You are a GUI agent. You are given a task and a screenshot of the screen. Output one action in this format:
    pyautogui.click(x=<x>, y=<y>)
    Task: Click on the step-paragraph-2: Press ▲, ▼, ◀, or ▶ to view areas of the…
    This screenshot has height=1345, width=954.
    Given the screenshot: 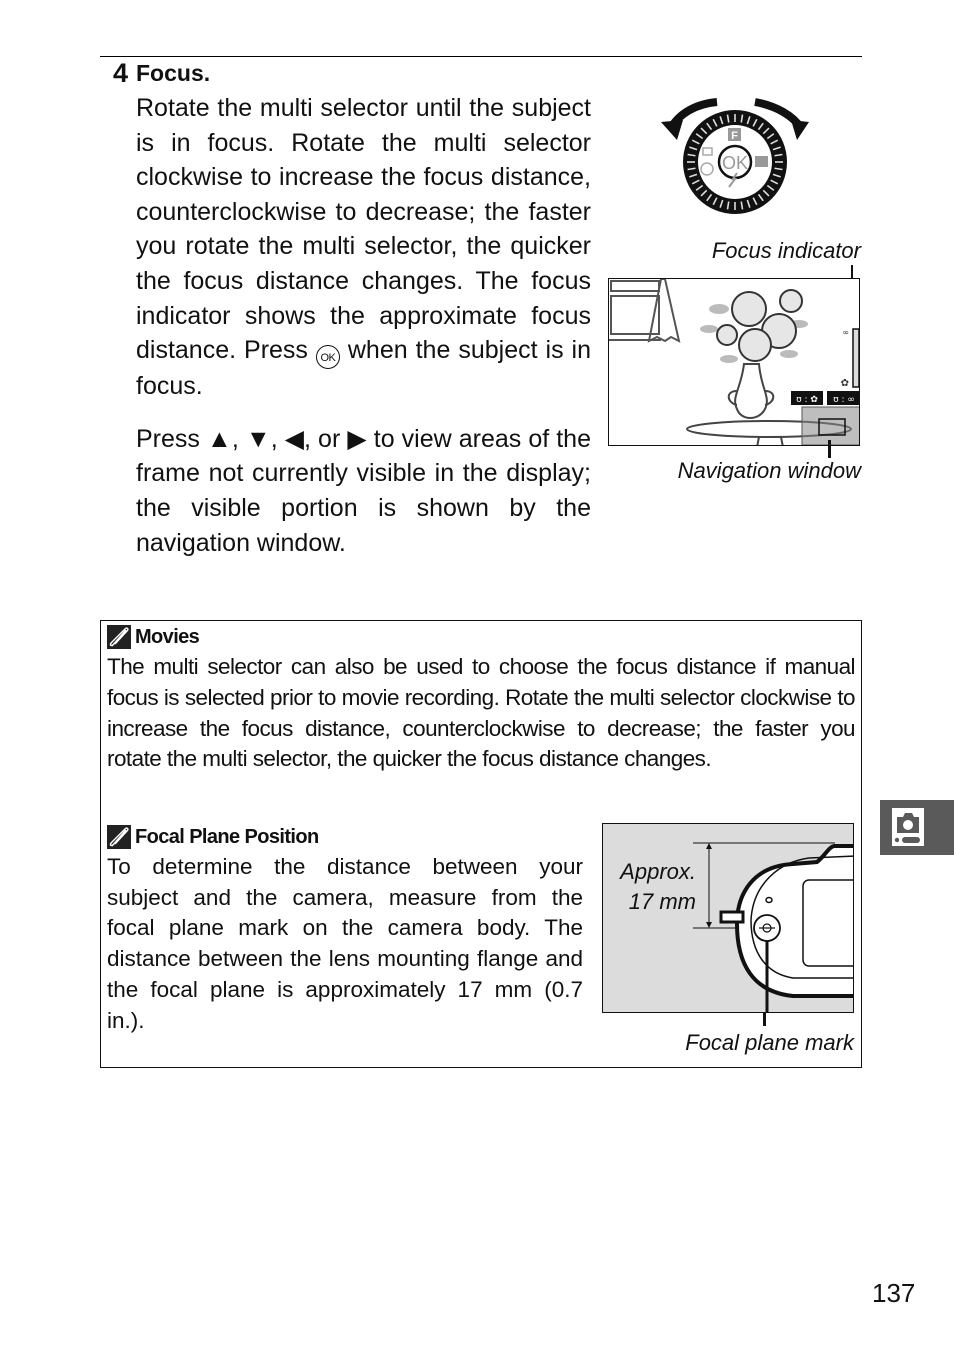 What is the action you would take?
    pyautogui.click(x=363, y=490)
    